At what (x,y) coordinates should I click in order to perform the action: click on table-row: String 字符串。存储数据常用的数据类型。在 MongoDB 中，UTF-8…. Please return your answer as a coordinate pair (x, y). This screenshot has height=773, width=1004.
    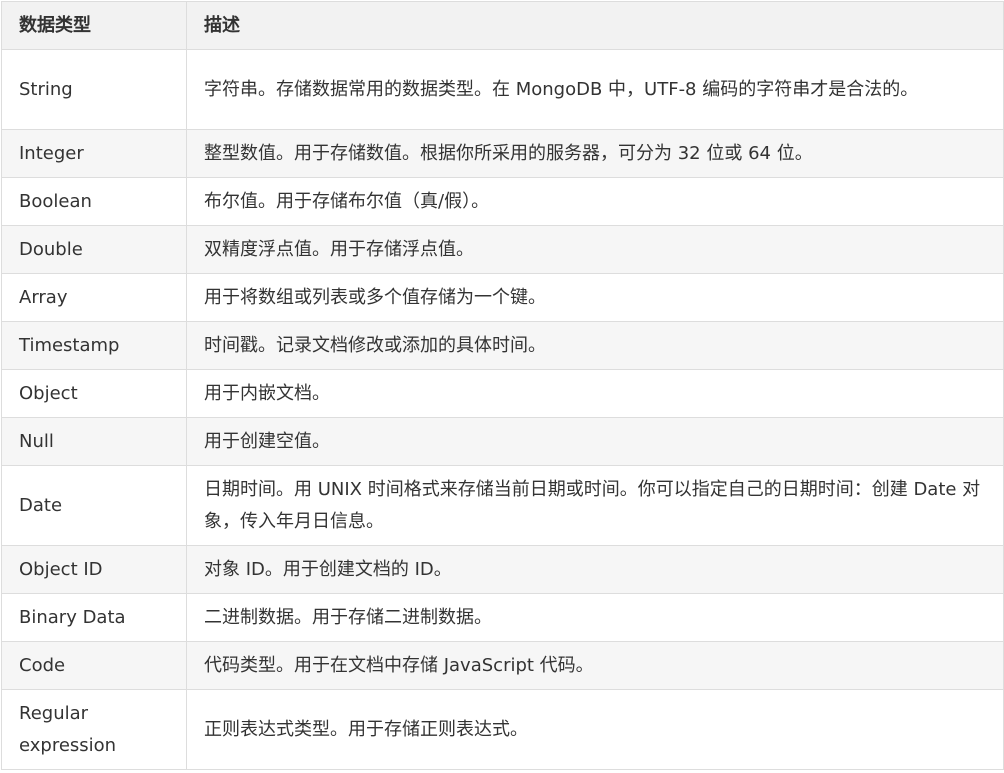
    Looking at the image, I should click on (502, 89).